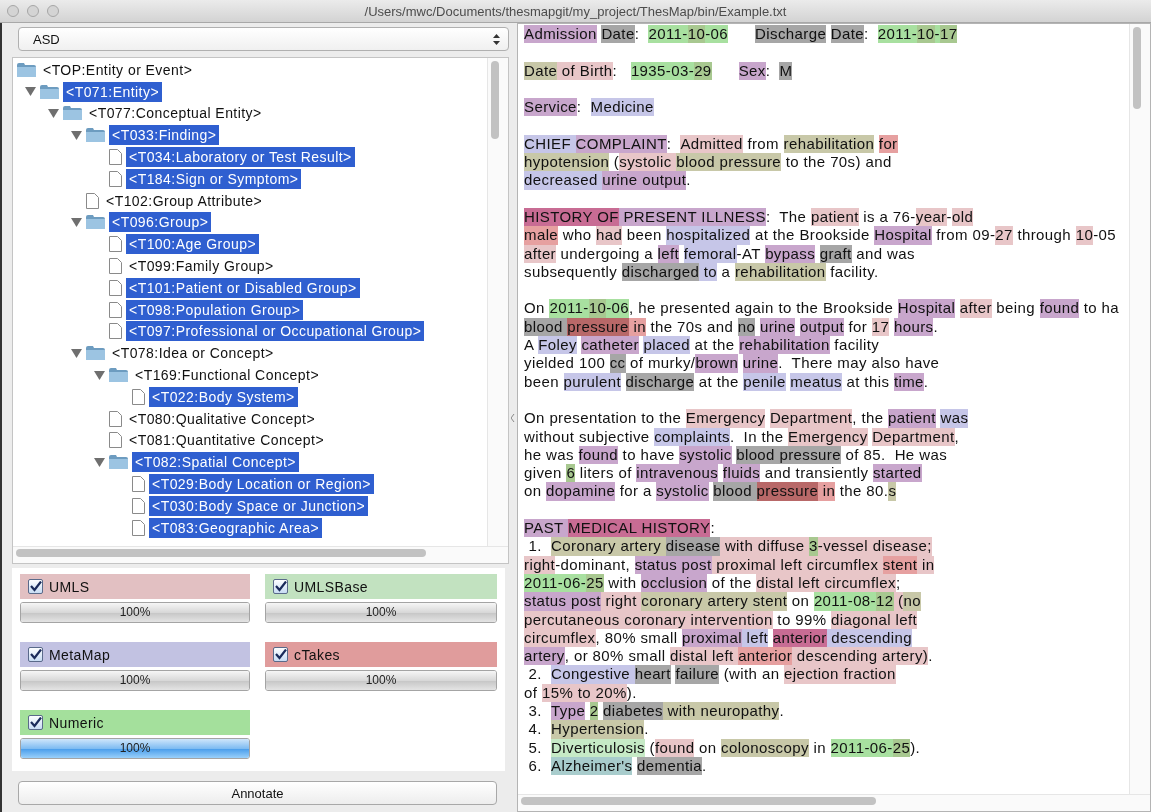 The width and height of the screenshot is (1151, 812). What do you see at coordinates (975, 308) in the screenshot?
I see `highlighted-term: after` at bounding box center [975, 308].